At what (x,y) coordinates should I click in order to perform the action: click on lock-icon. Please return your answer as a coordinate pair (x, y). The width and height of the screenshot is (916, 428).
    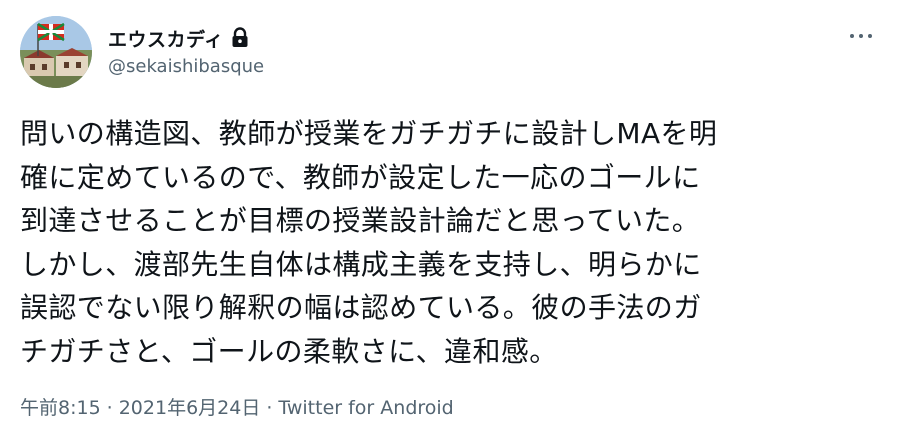
    Looking at the image, I should click on (240, 38).